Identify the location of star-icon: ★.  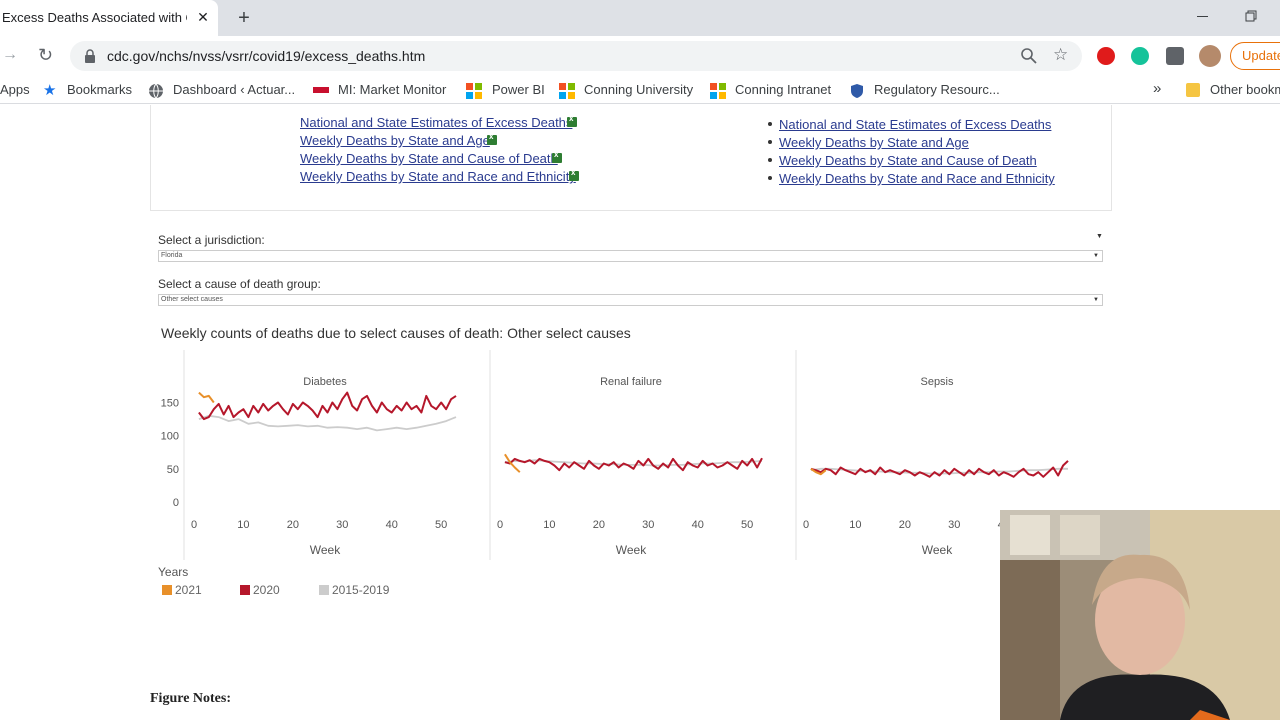
(50, 90).